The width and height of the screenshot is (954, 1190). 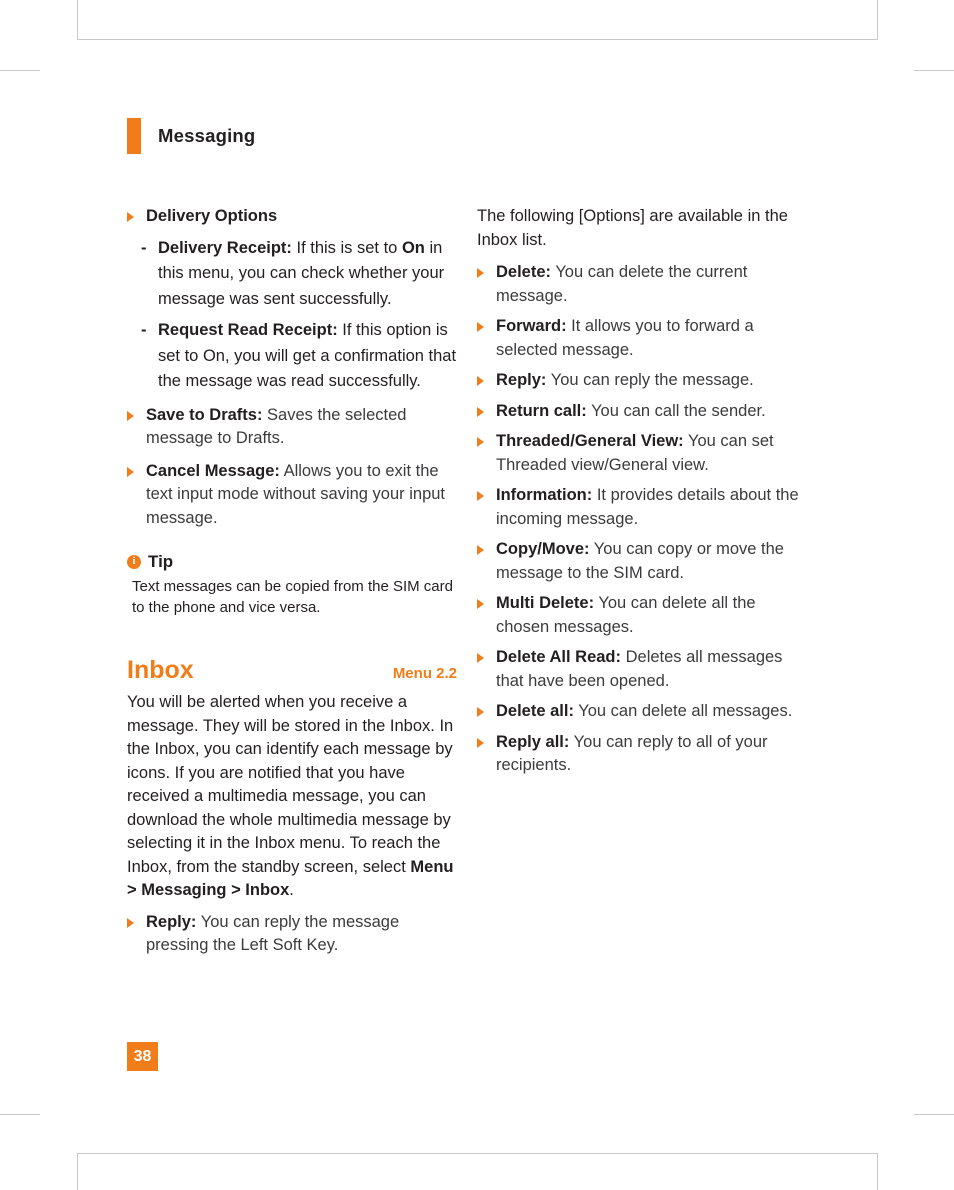 What do you see at coordinates (134, 562) in the screenshot?
I see `info-icon: i` at bounding box center [134, 562].